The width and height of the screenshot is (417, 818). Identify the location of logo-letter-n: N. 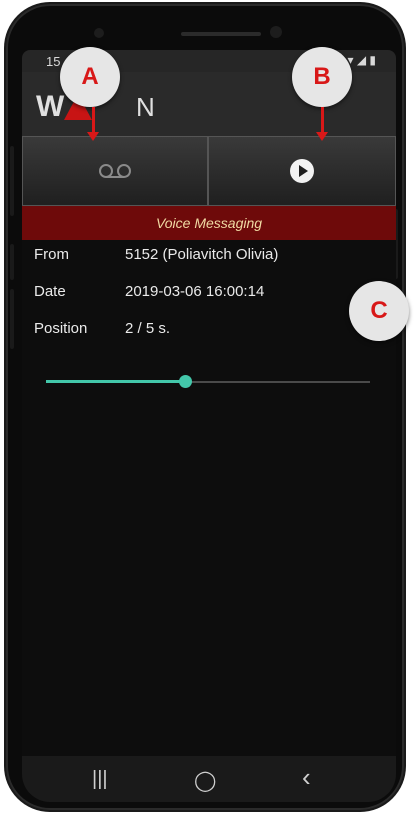
(145, 107).